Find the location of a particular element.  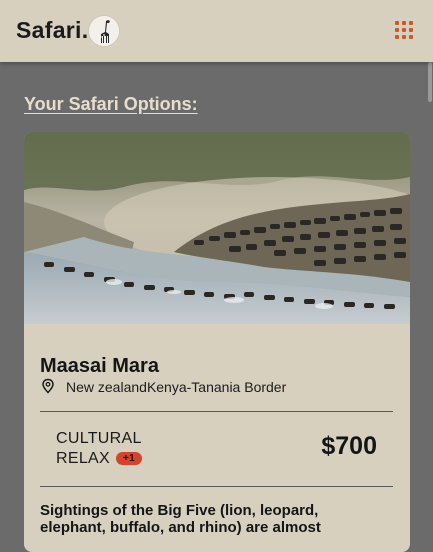

location-pin-icon is located at coordinates (48, 386).